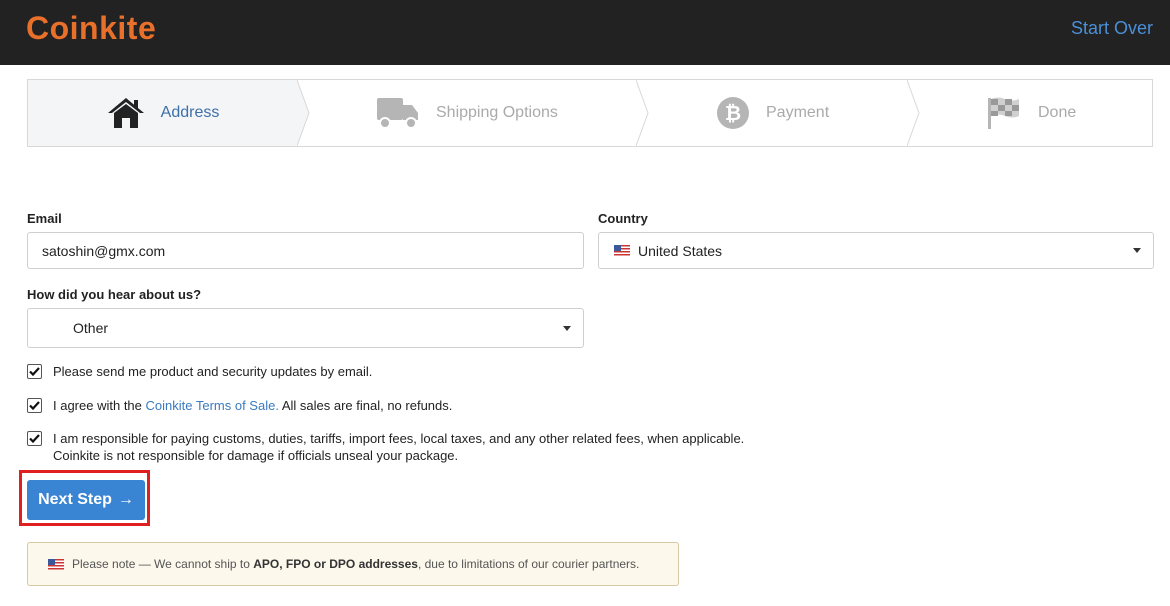  I want to click on checkered-flag-icon, so click(1004, 113).